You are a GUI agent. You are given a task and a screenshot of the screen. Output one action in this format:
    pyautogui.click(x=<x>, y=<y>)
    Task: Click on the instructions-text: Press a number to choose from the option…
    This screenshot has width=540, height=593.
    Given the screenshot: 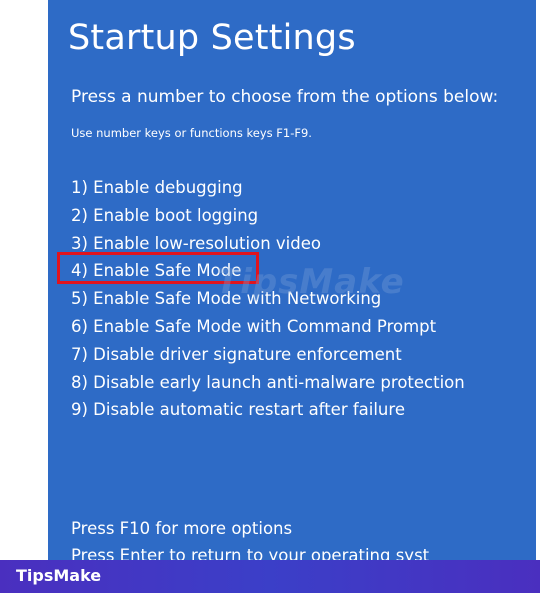 What is the action you would take?
    pyautogui.click(x=285, y=97)
    